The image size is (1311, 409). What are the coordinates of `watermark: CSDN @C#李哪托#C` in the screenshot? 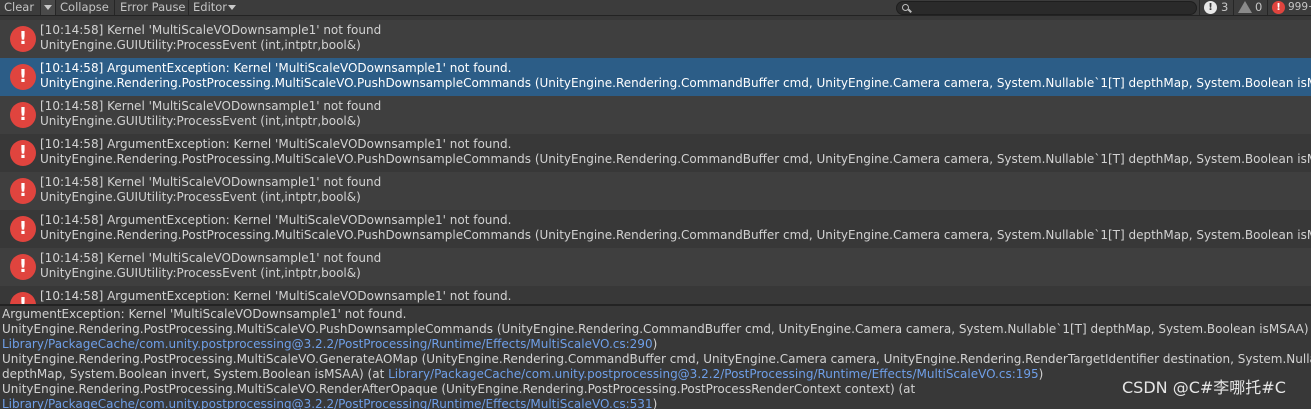 It's located at (1204, 387).